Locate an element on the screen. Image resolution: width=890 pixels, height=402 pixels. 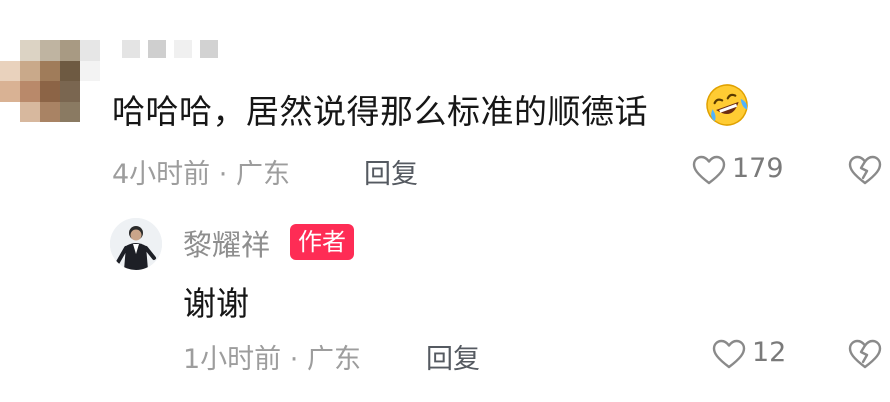
comment-text: 哈哈哈，居然说得那么标准的顺德话 is located at coordinates (380, 111).